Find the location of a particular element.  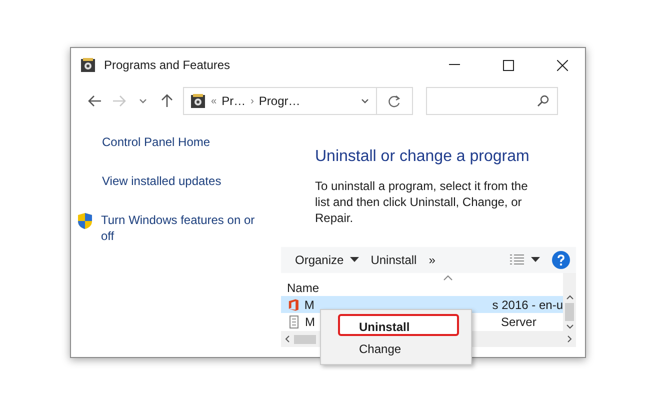

page-heading: Uninstall or change a program is located at coordinates (422, 157).